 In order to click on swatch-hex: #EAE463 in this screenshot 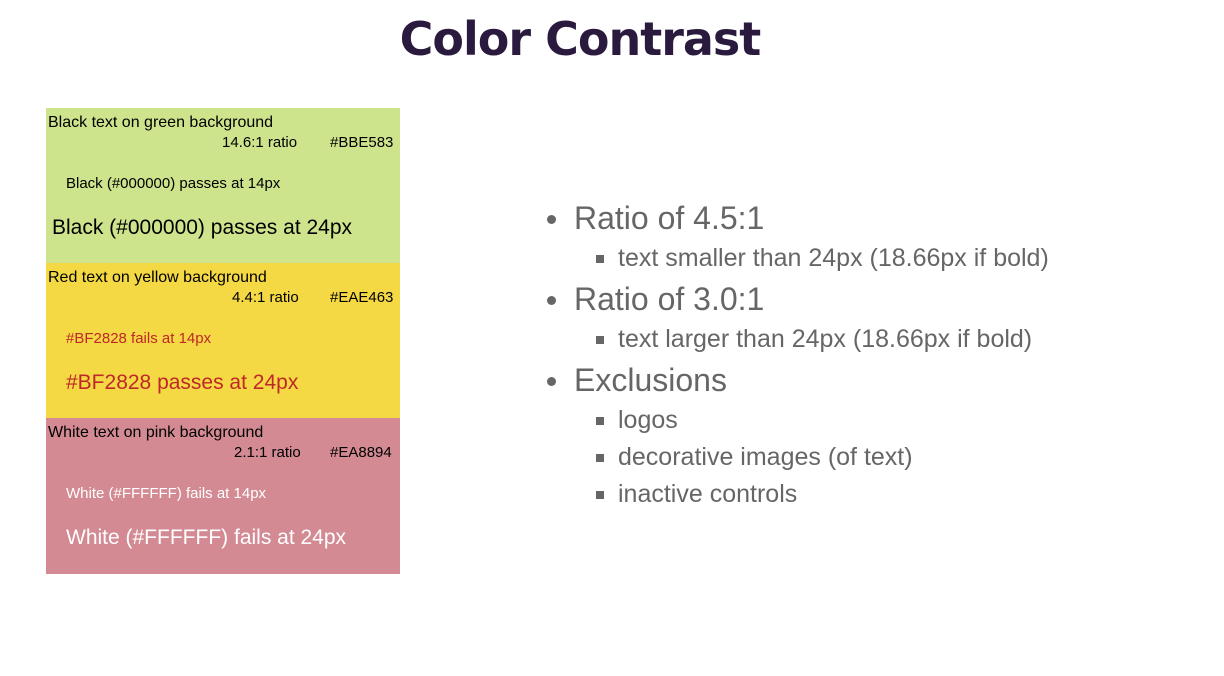, I will do `click(362, 297)`.